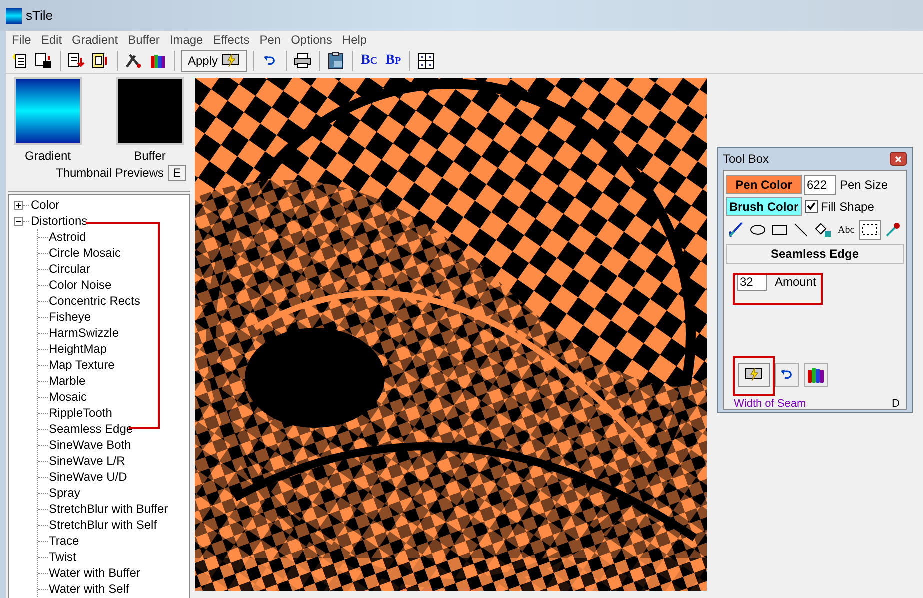  I want to click on crayons-button, so click(816, 375).